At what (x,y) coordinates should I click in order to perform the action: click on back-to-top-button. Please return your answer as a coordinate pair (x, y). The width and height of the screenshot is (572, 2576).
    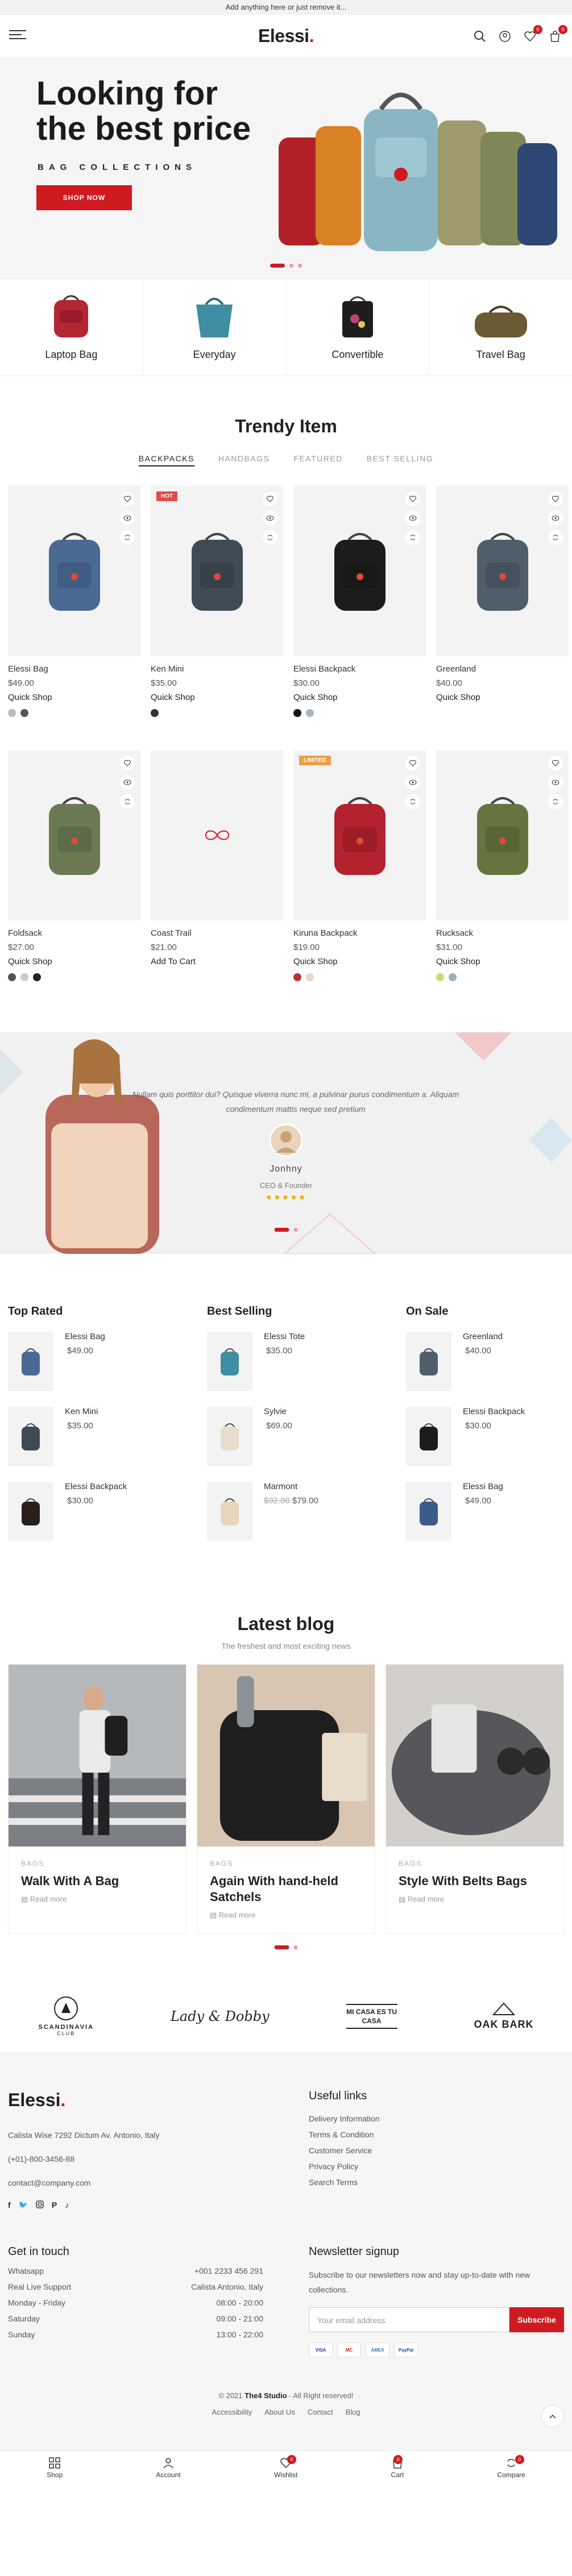
    Looking at the image, I should click on (553, 2416).